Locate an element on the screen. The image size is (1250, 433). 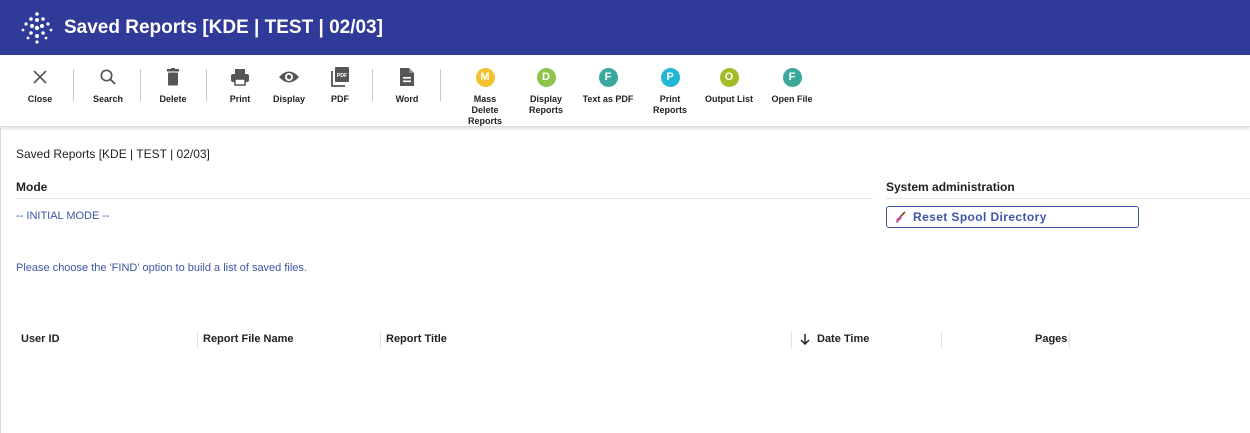
mass-delete-reports-button: M Mass Delete Reports is located at coordinates (485, 96).